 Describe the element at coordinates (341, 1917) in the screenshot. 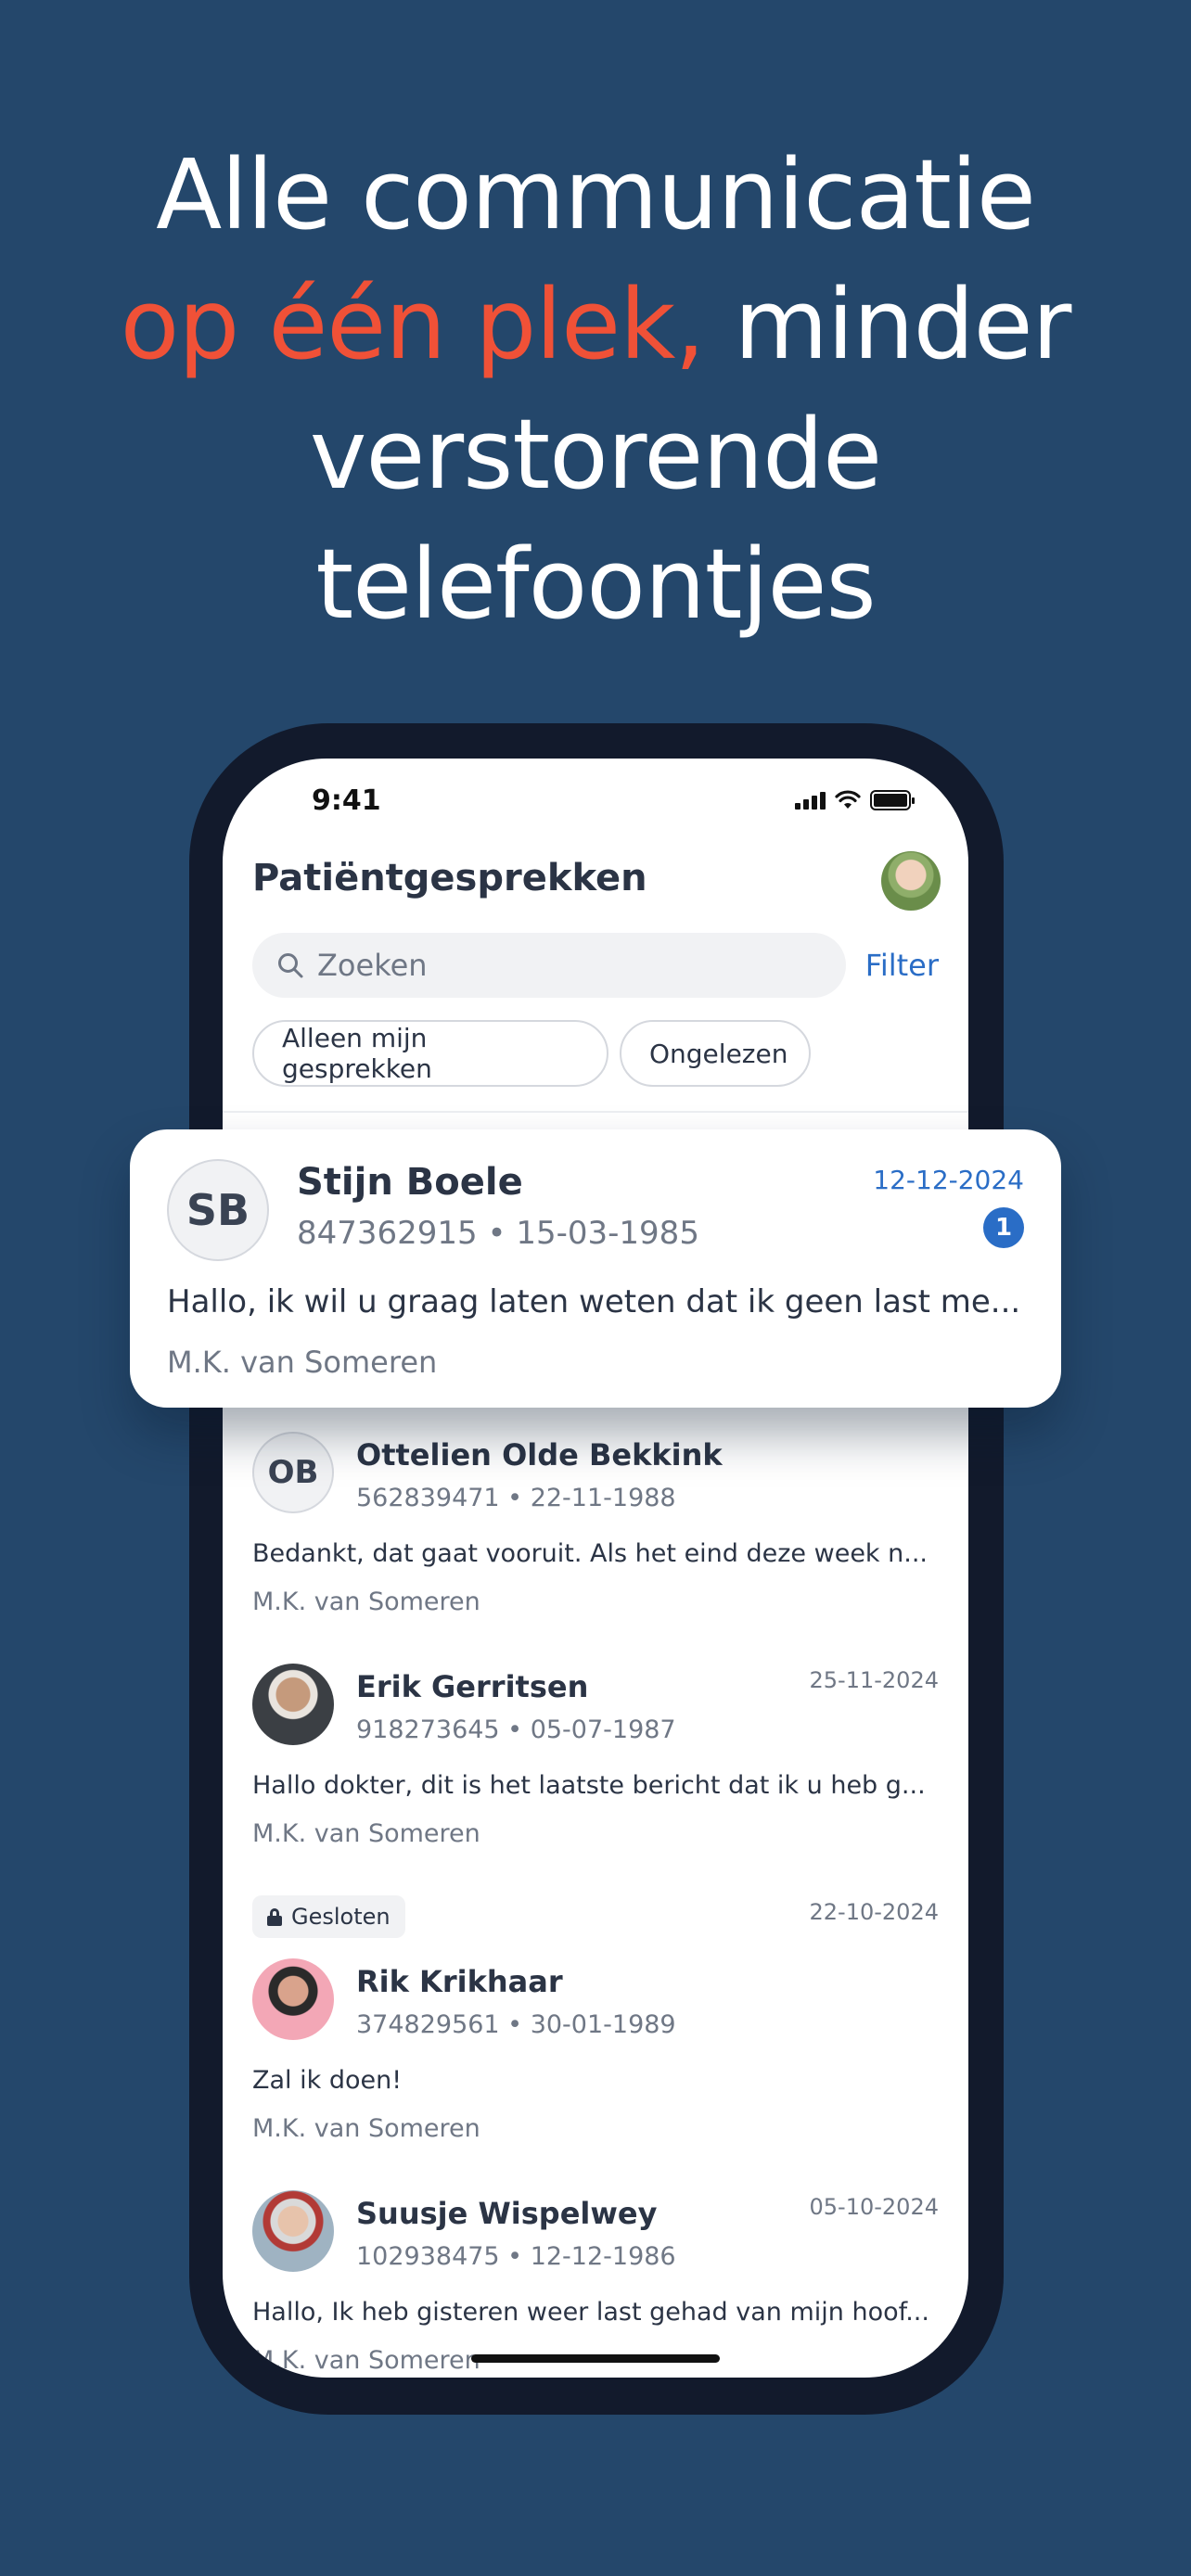

I see `status-badge-label: Gesloten` at that location.